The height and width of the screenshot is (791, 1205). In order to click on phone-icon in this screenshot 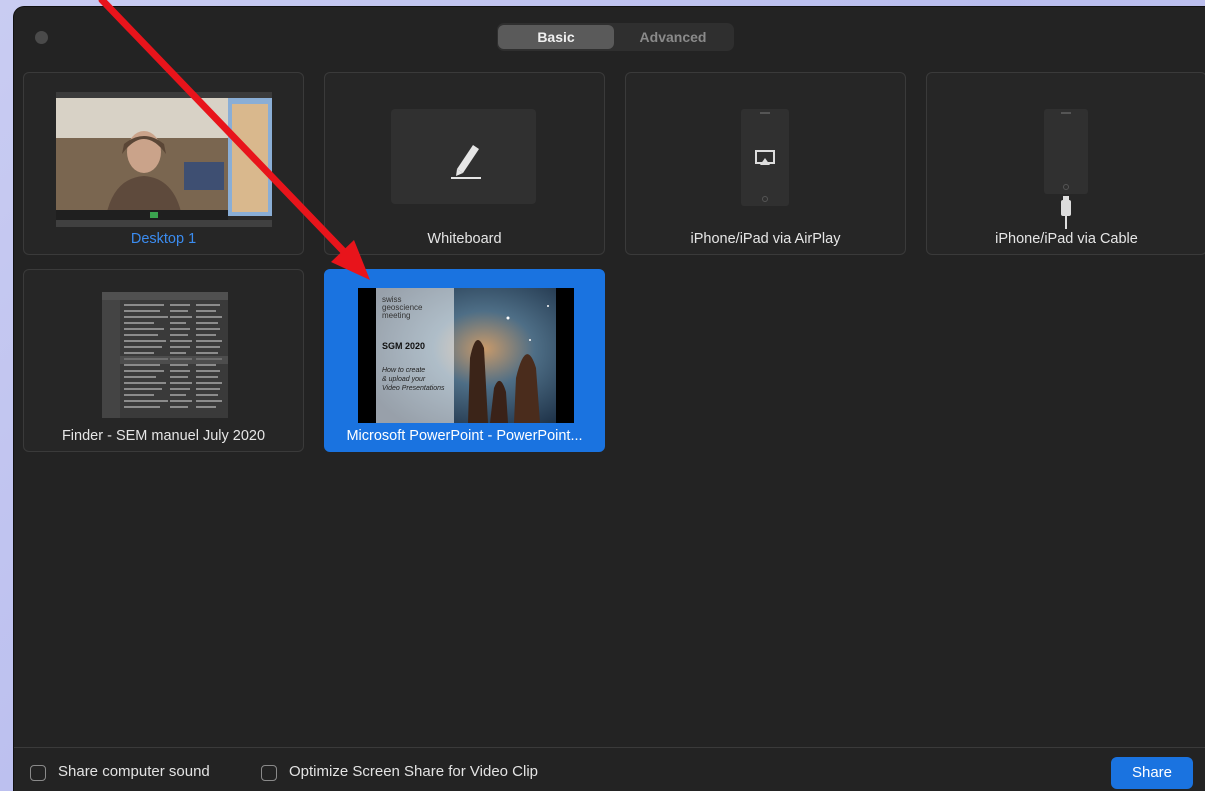, I will do `click(765, 157)`.